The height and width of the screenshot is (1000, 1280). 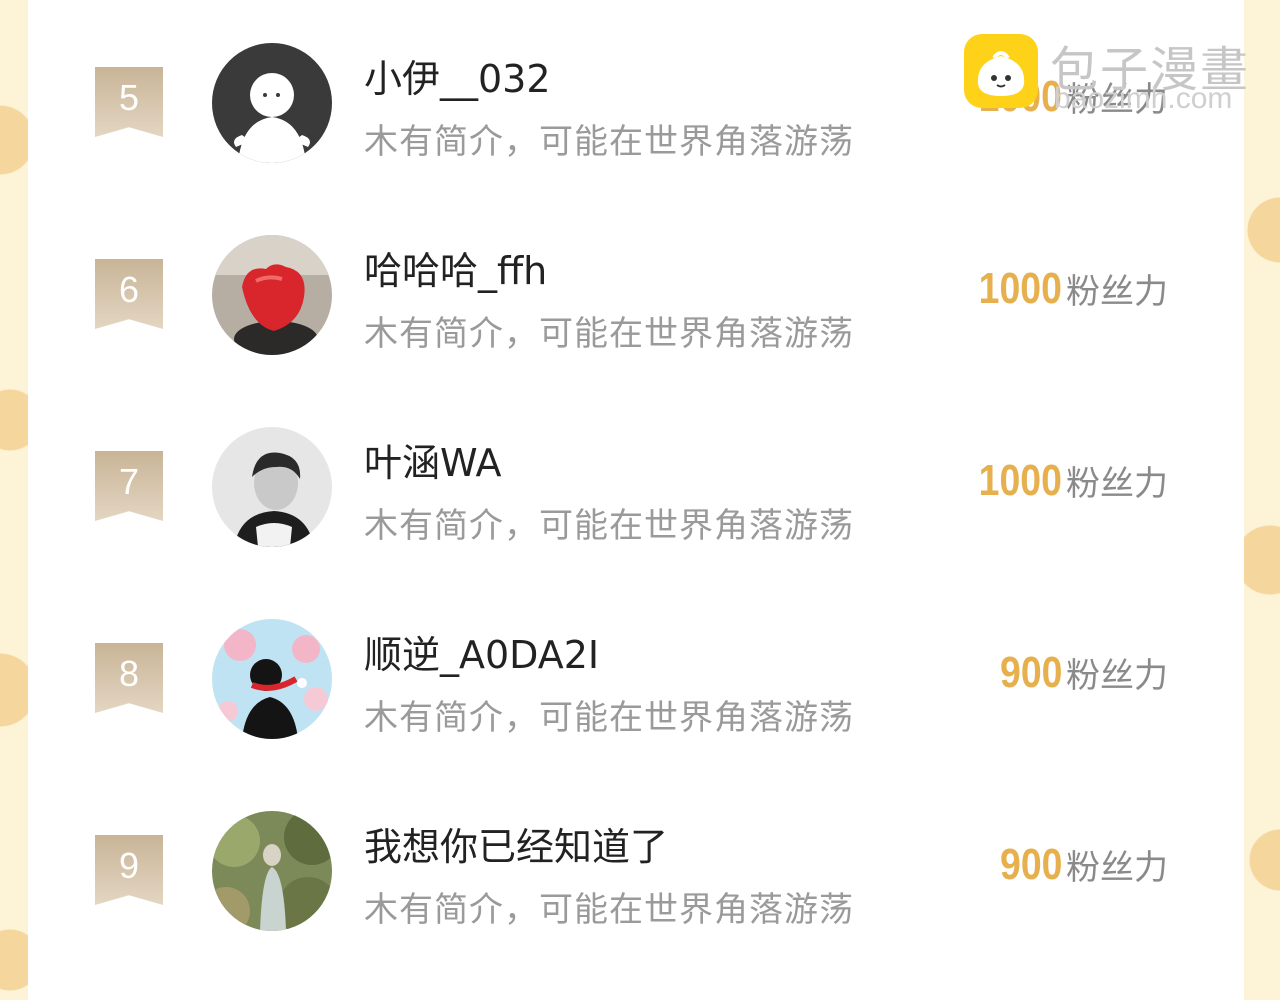 What do you see at coordinates (481, 651) in the screenshot?
I see `user-name: 顺逆_A0DA2I` at bounding box center [481, 651].